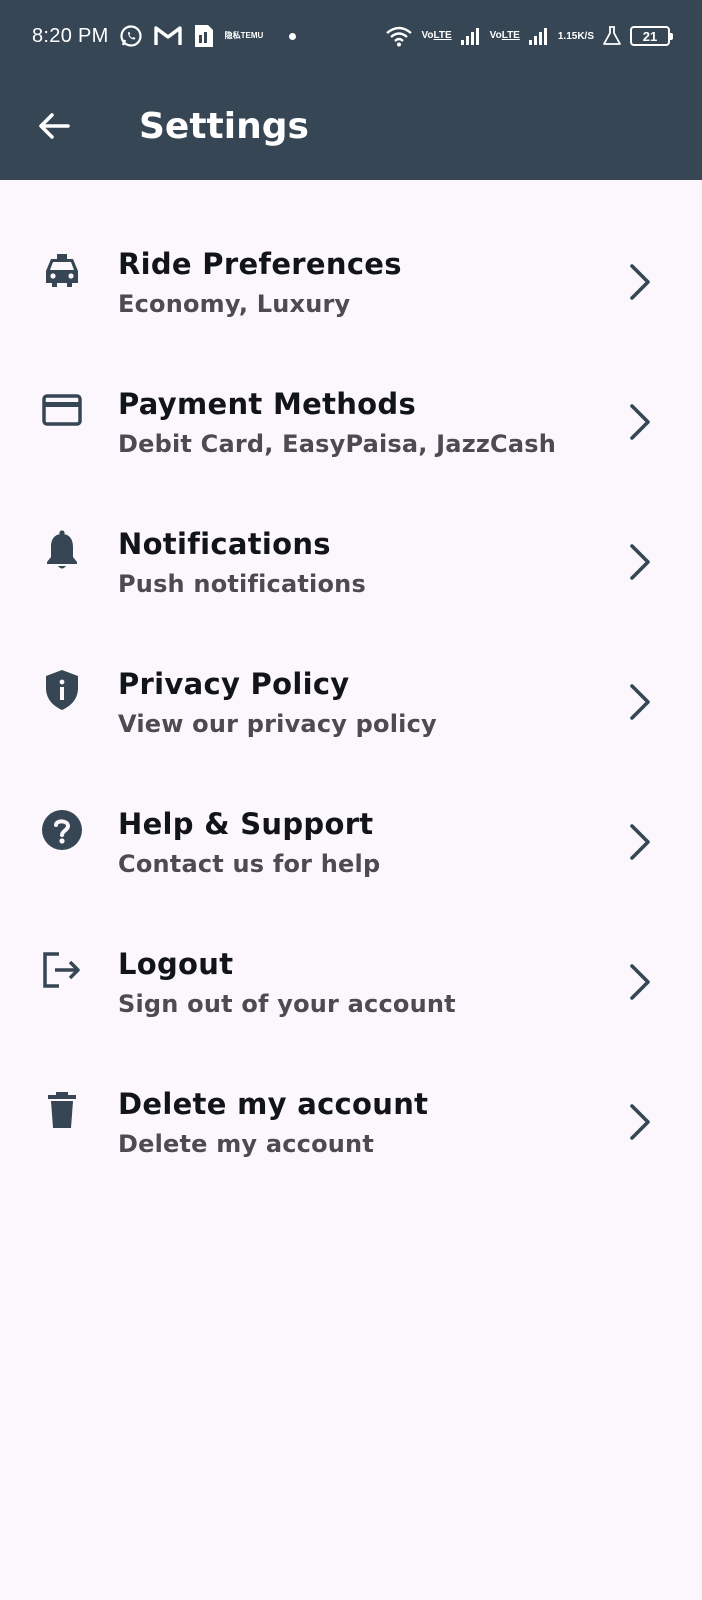  I want to click on flask-icon, so click(612, 36).